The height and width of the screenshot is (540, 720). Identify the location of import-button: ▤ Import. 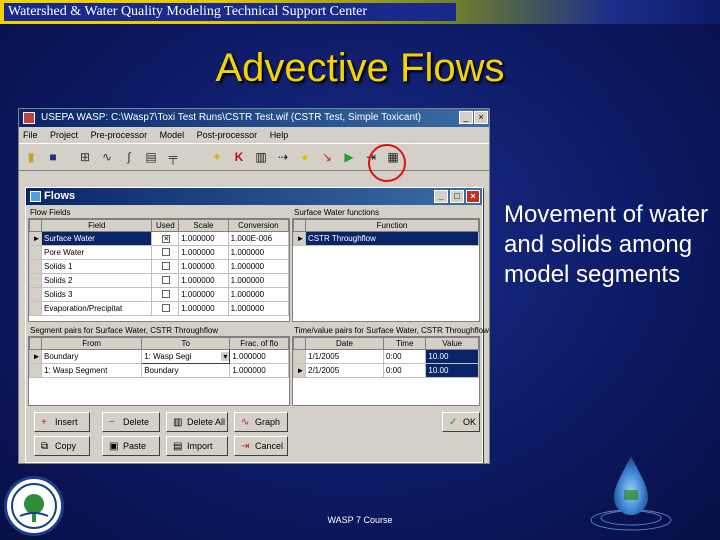
(197, 446).